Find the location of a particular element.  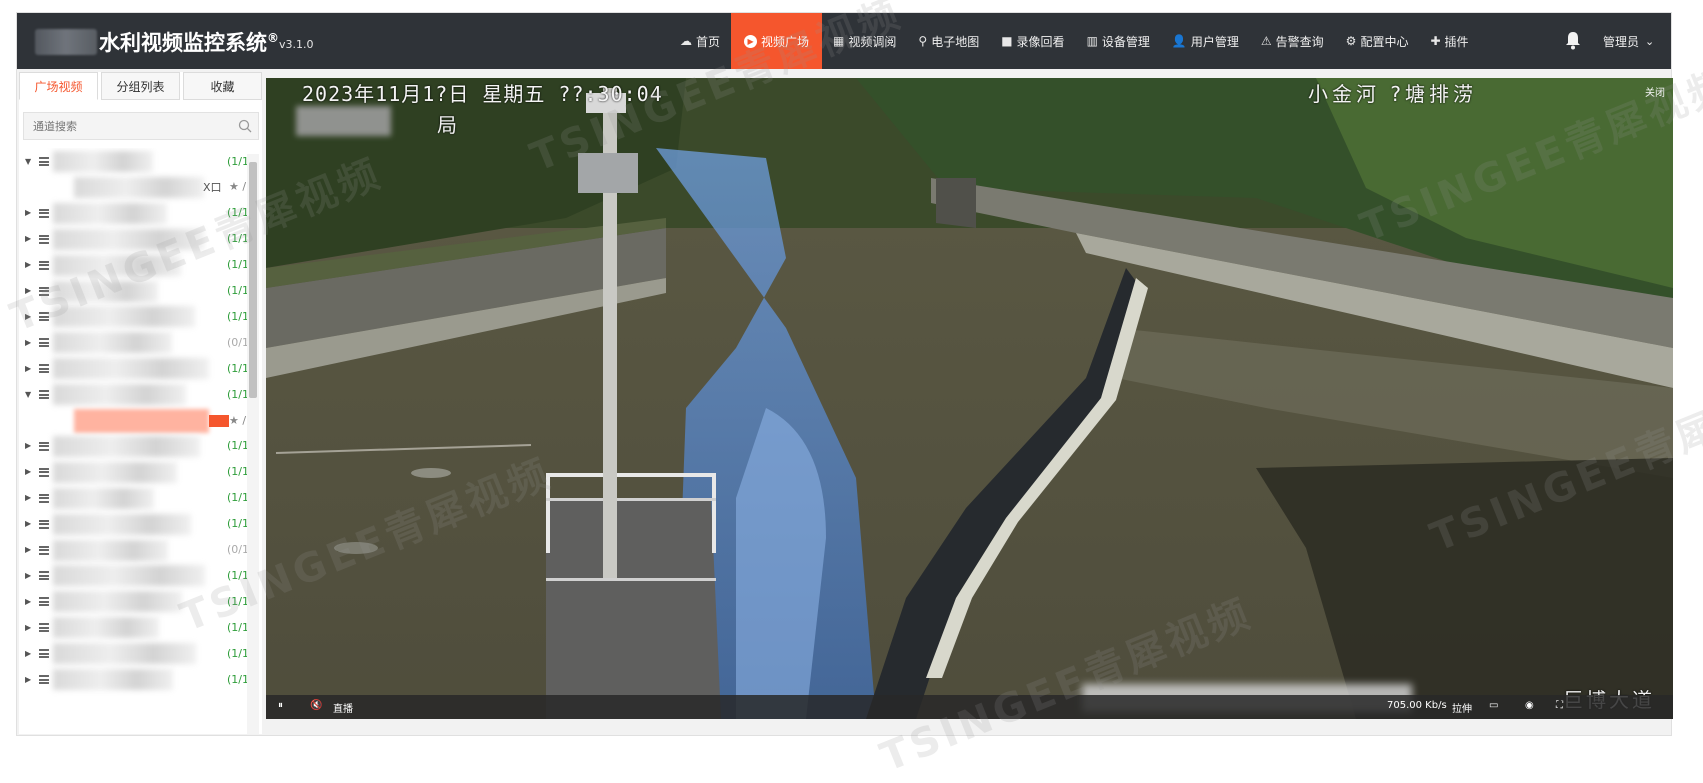

screen-mode-icon: ▭ is located at coordinates (1493, 705).